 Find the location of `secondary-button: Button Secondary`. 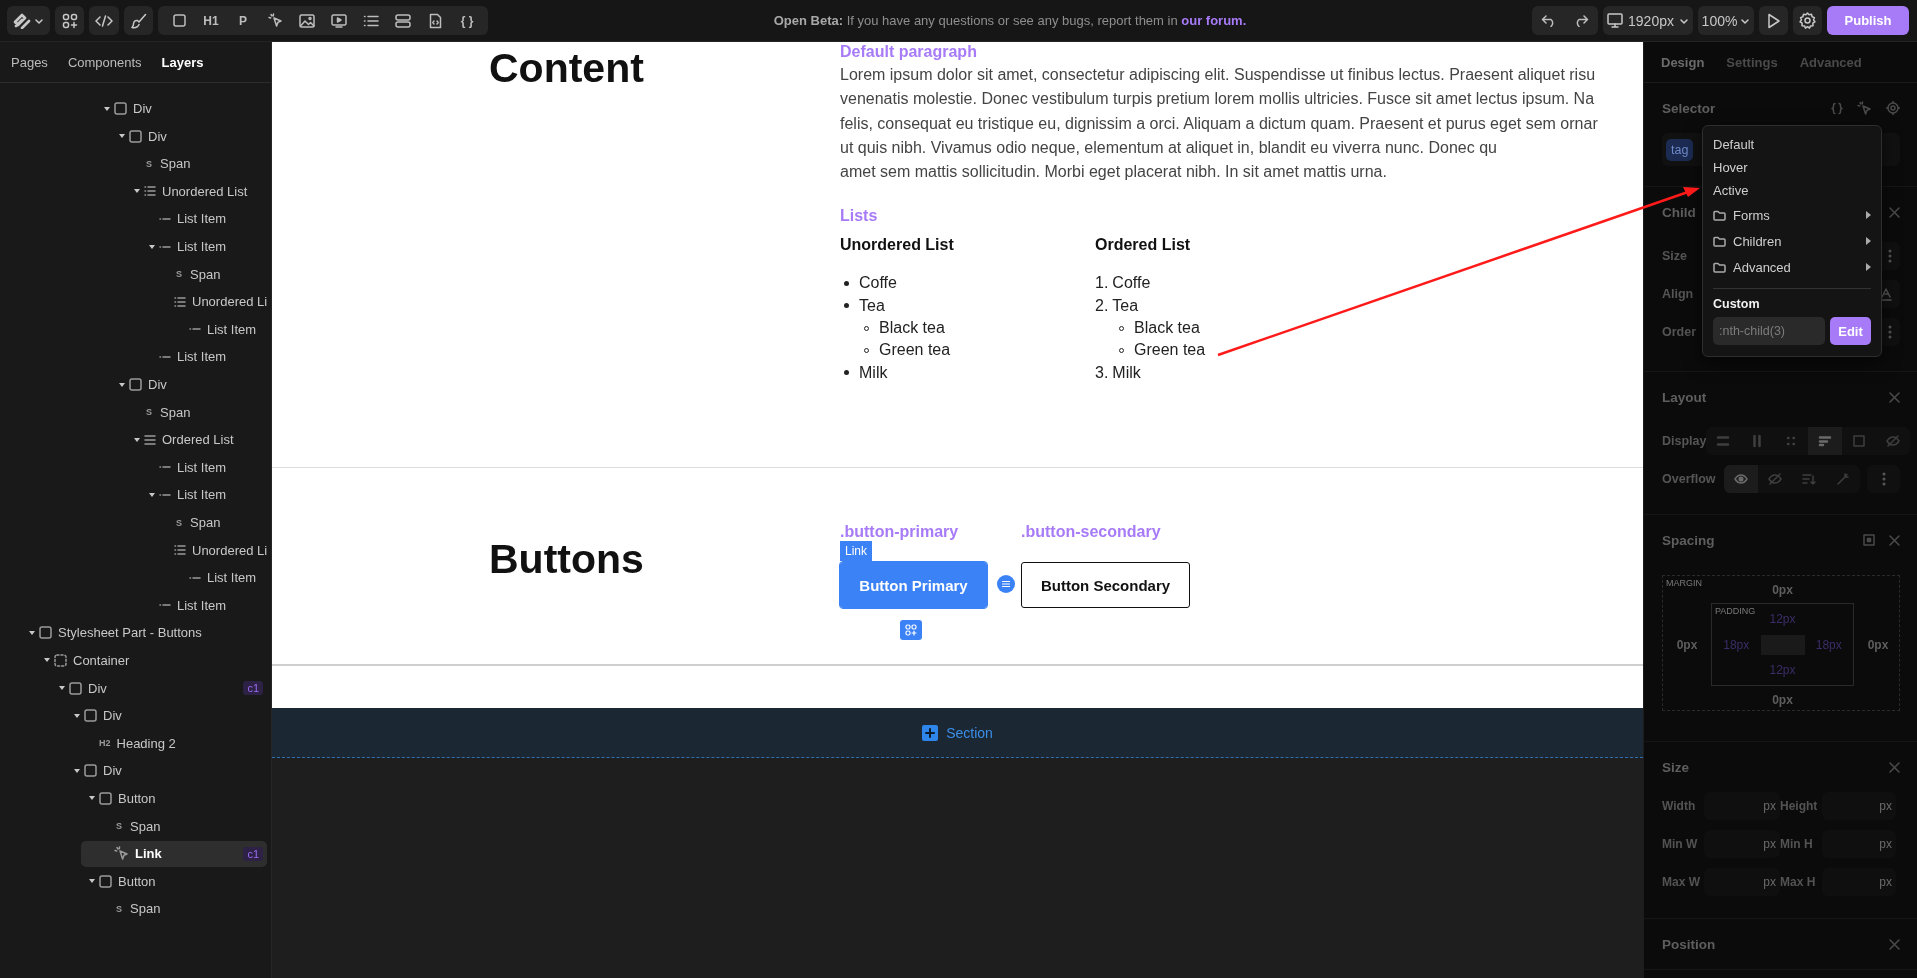

secondary-button: Button Secondary is located at coordinates (1105, 585).